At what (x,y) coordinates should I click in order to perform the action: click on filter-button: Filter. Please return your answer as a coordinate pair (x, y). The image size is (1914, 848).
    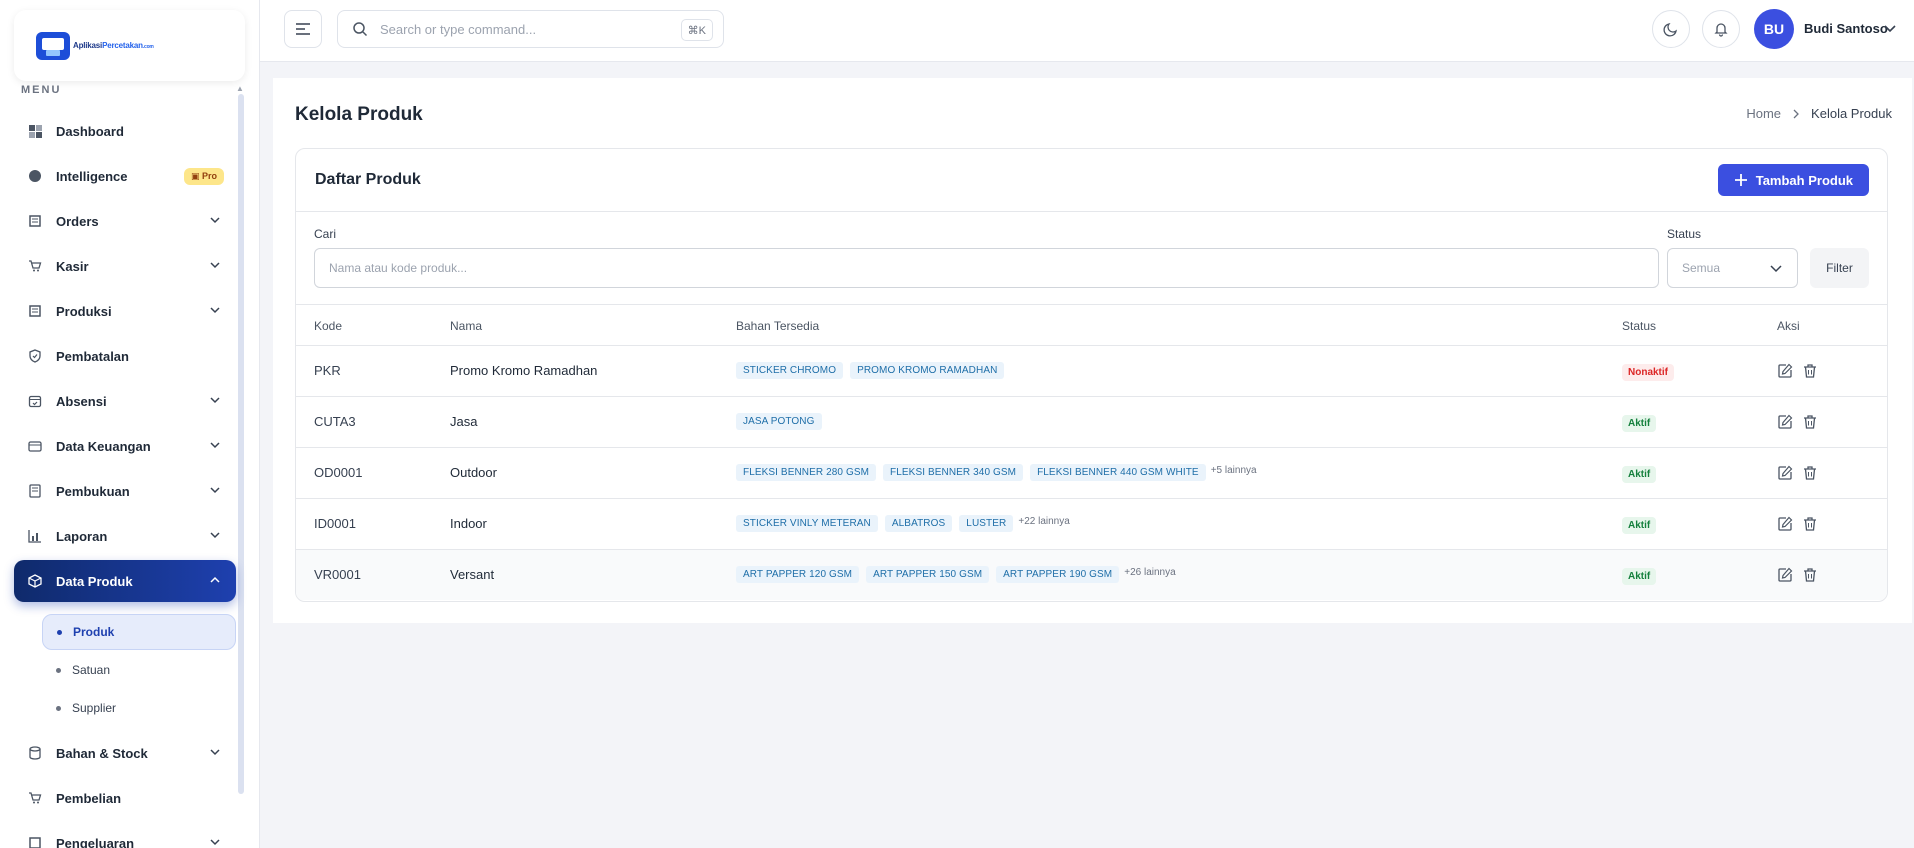
    Looking at the image, I should click on (1839, 268).